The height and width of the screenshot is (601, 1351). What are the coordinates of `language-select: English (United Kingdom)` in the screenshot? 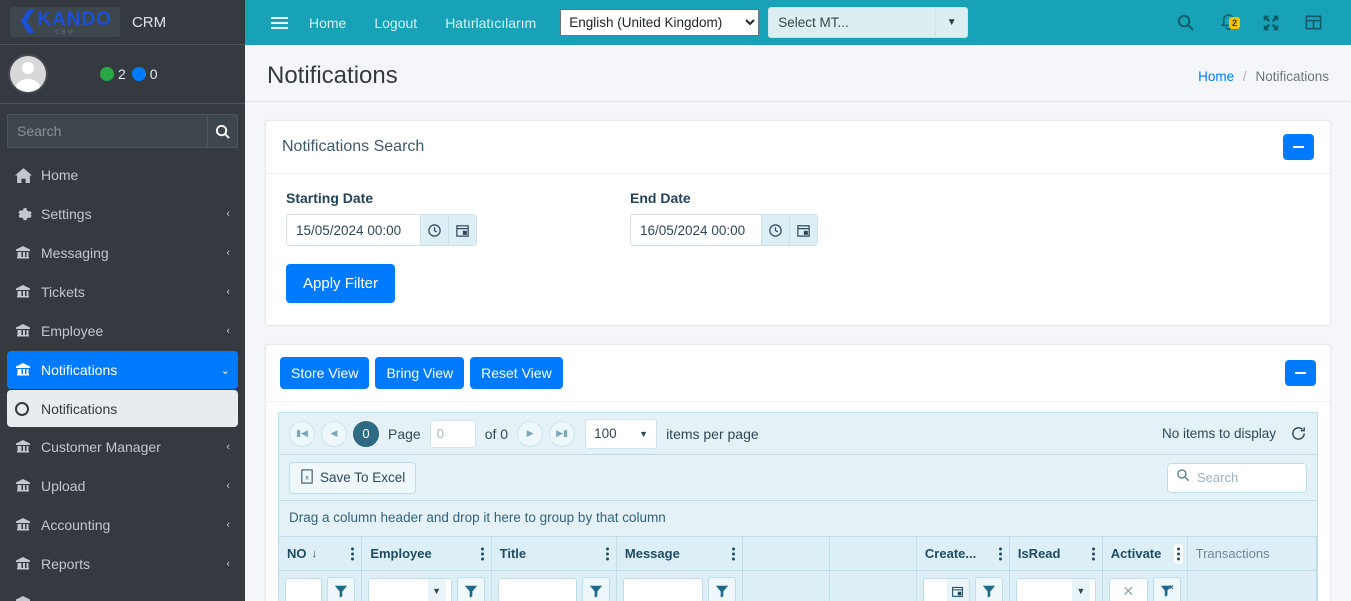 It's located at (660, 22).